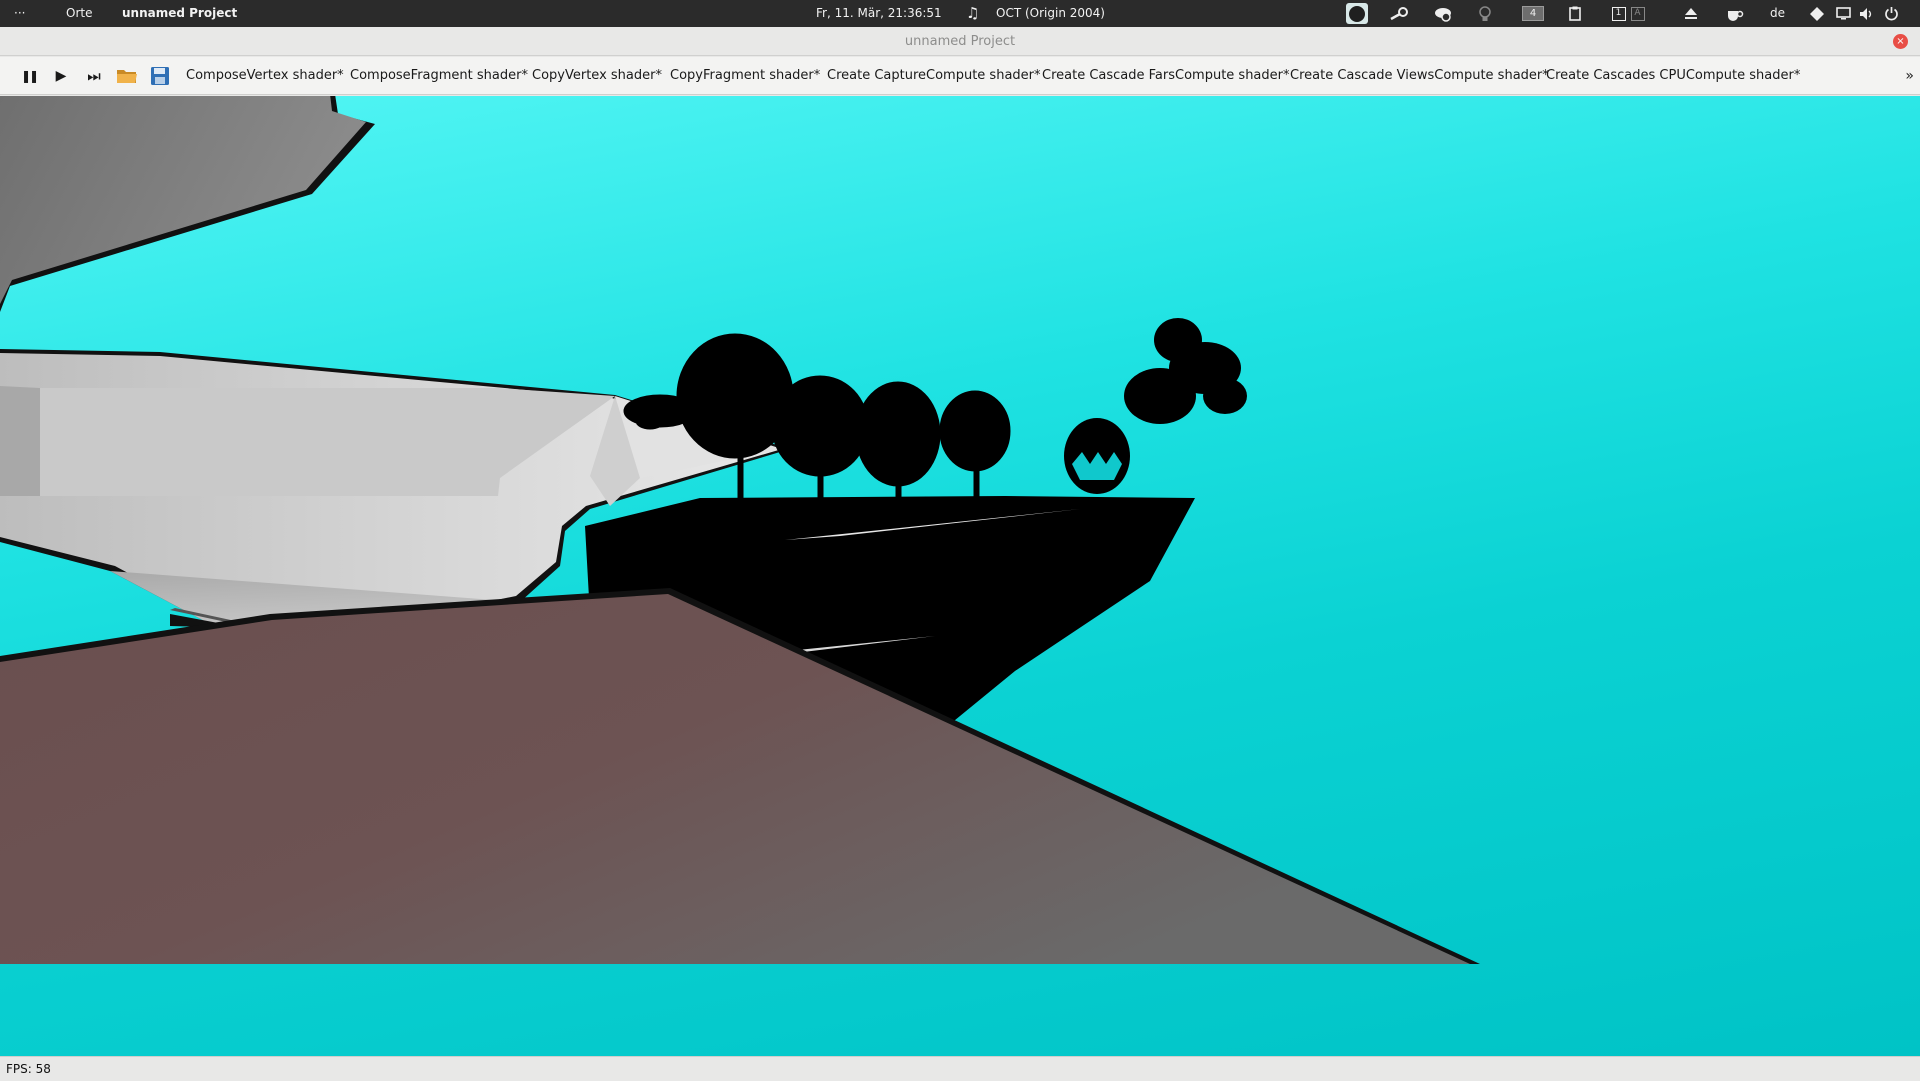  Describe the element at coordinates (28, 1069) in the screenshot. I see `fps-counter: FPS: 58` at that location.